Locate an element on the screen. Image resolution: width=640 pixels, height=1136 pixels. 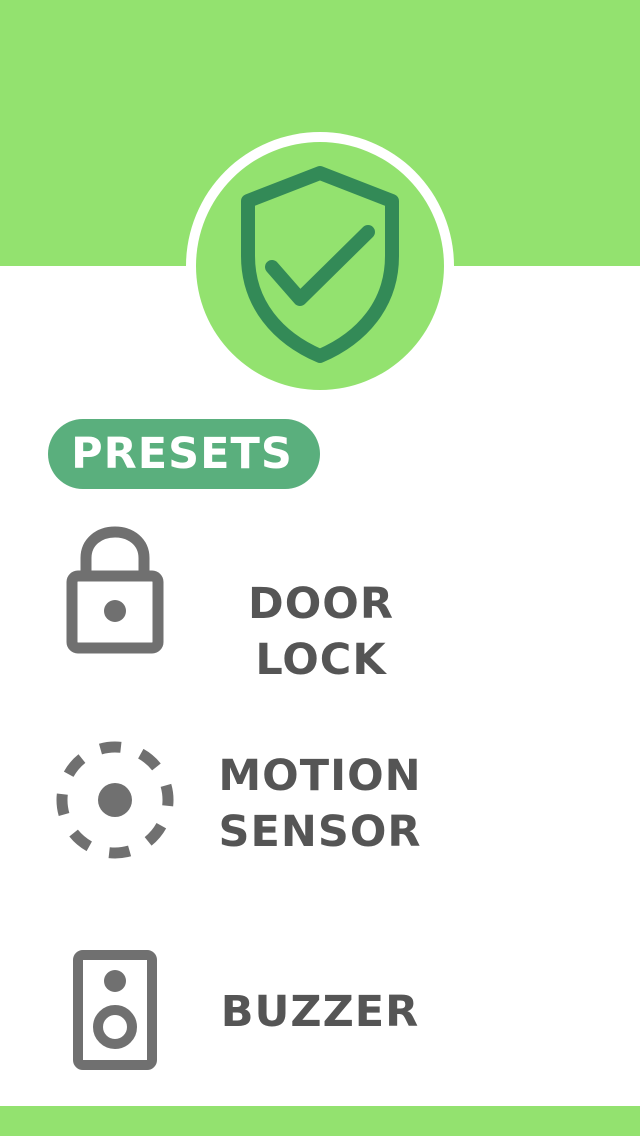
preset-label-buzzer: BUZZER is located at coordinates (320, 1012).